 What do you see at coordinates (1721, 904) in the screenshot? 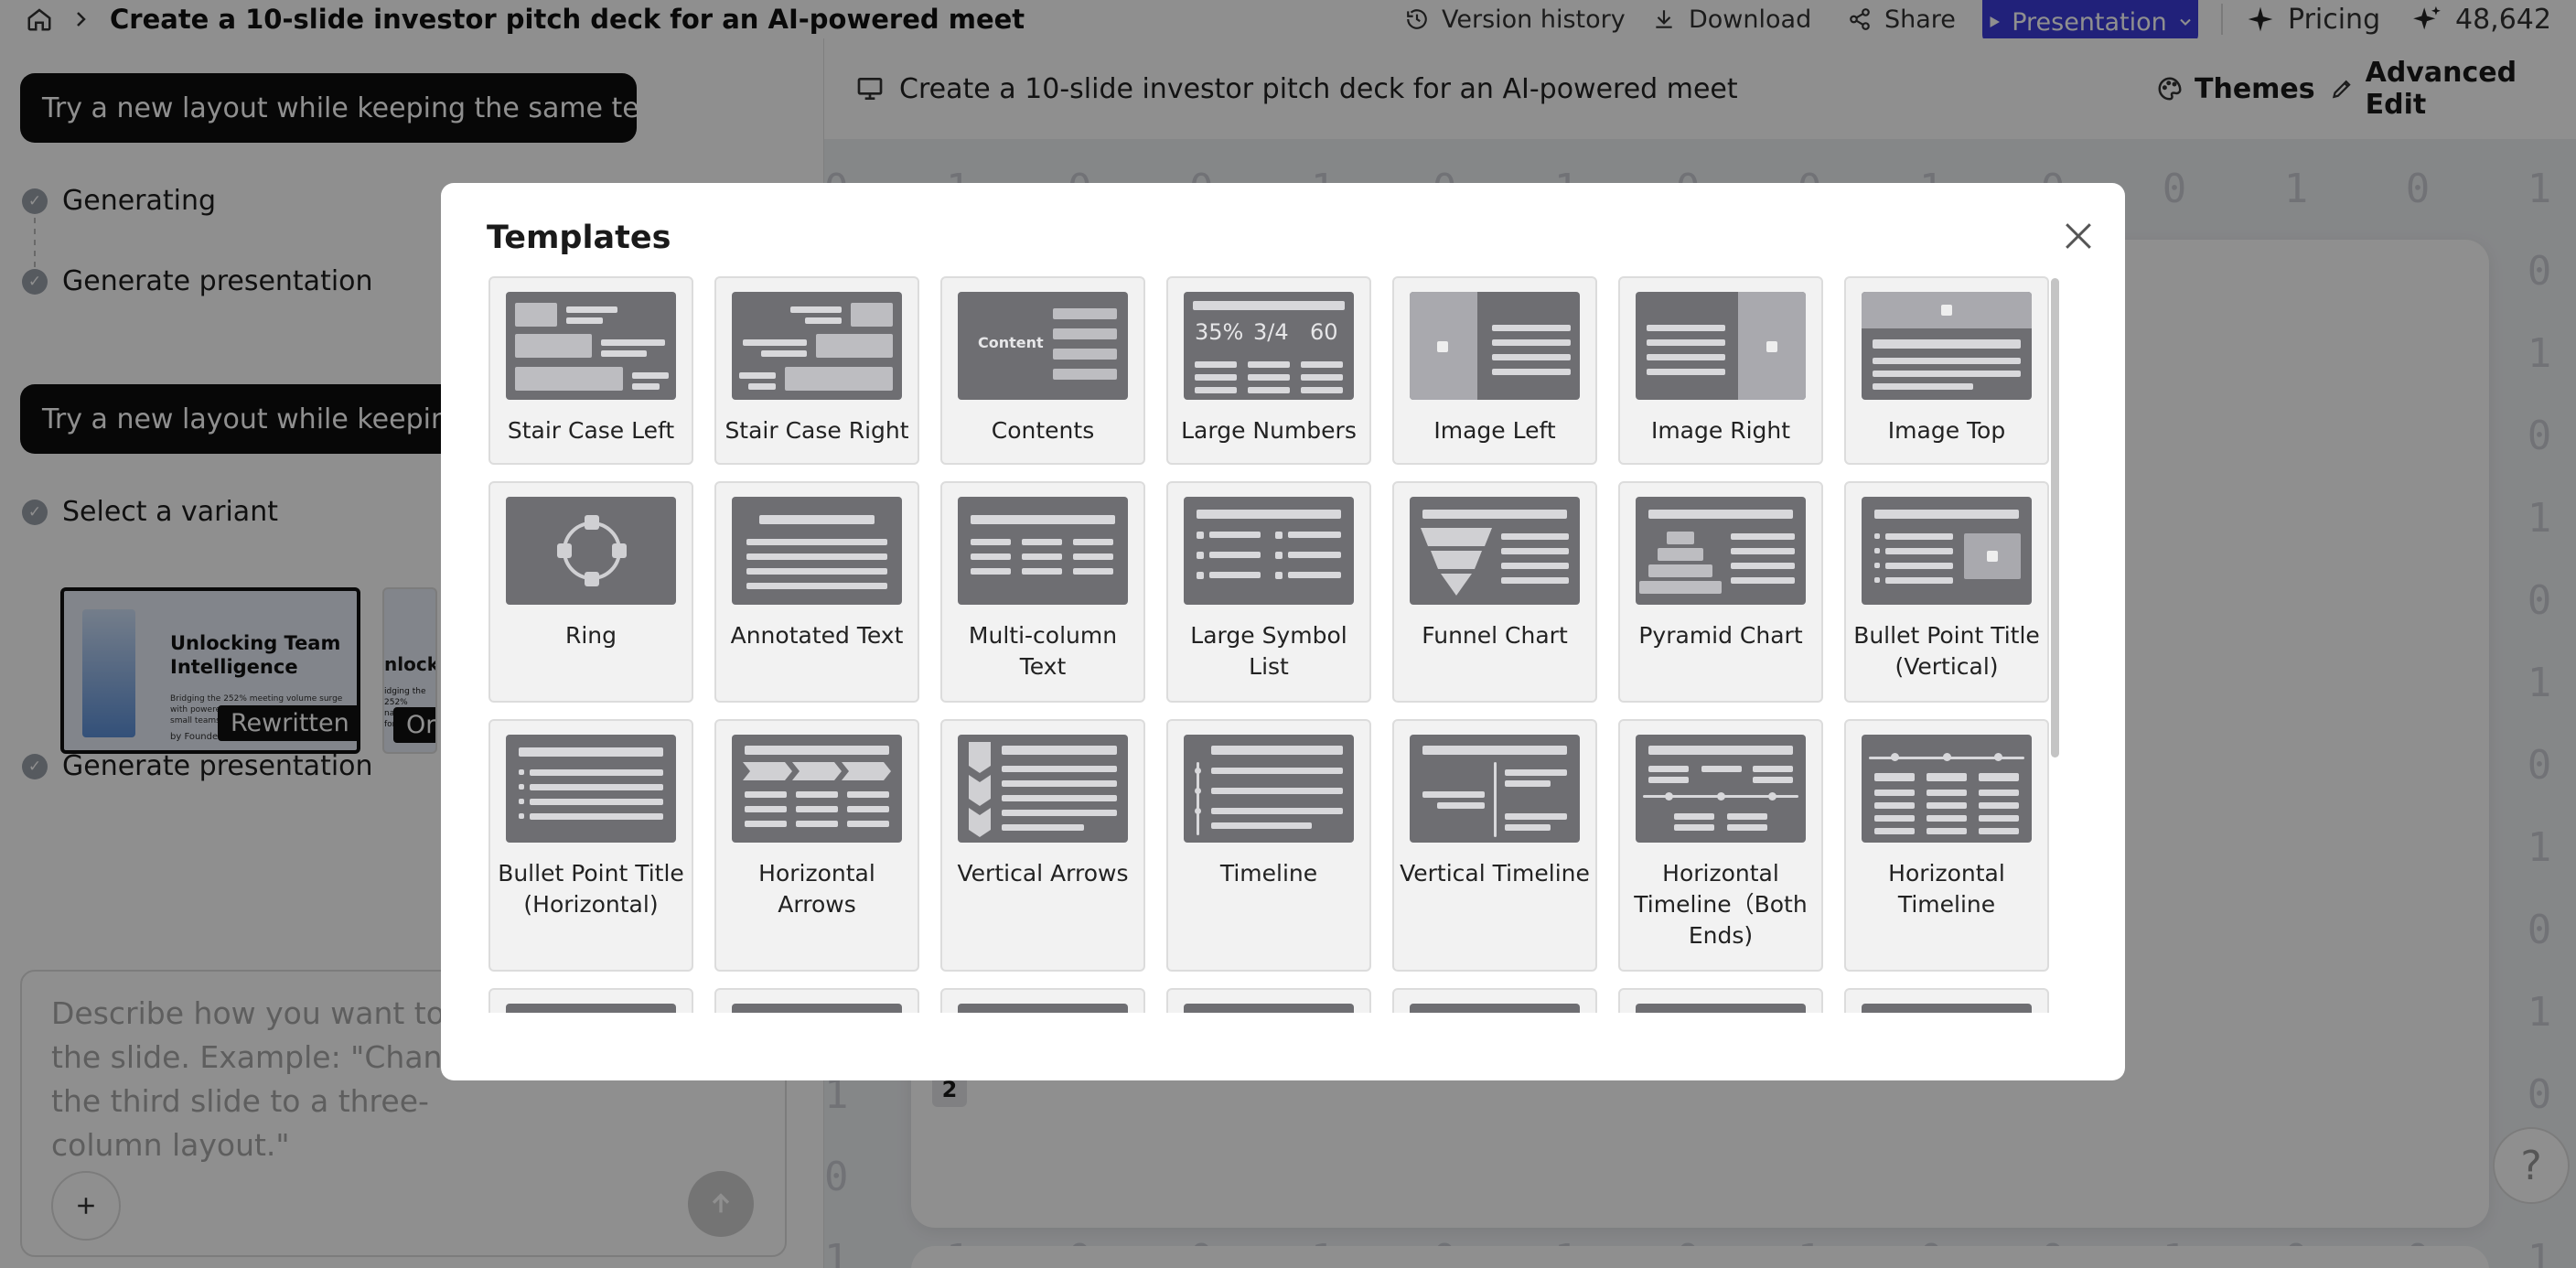
I see `template-label: Horizontal Timeline（Both Ends)` at bounding box center [1721, 904].